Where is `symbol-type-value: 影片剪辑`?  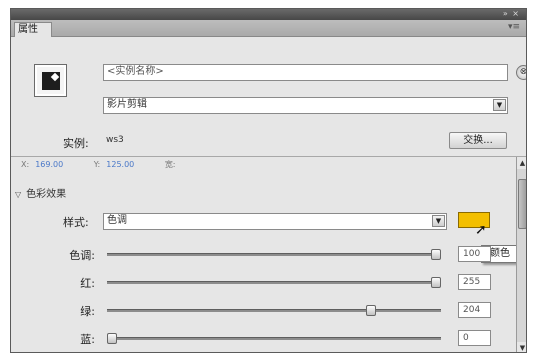
symbol-type-value: 影片剪辑 is located at coordinates (127, 104).